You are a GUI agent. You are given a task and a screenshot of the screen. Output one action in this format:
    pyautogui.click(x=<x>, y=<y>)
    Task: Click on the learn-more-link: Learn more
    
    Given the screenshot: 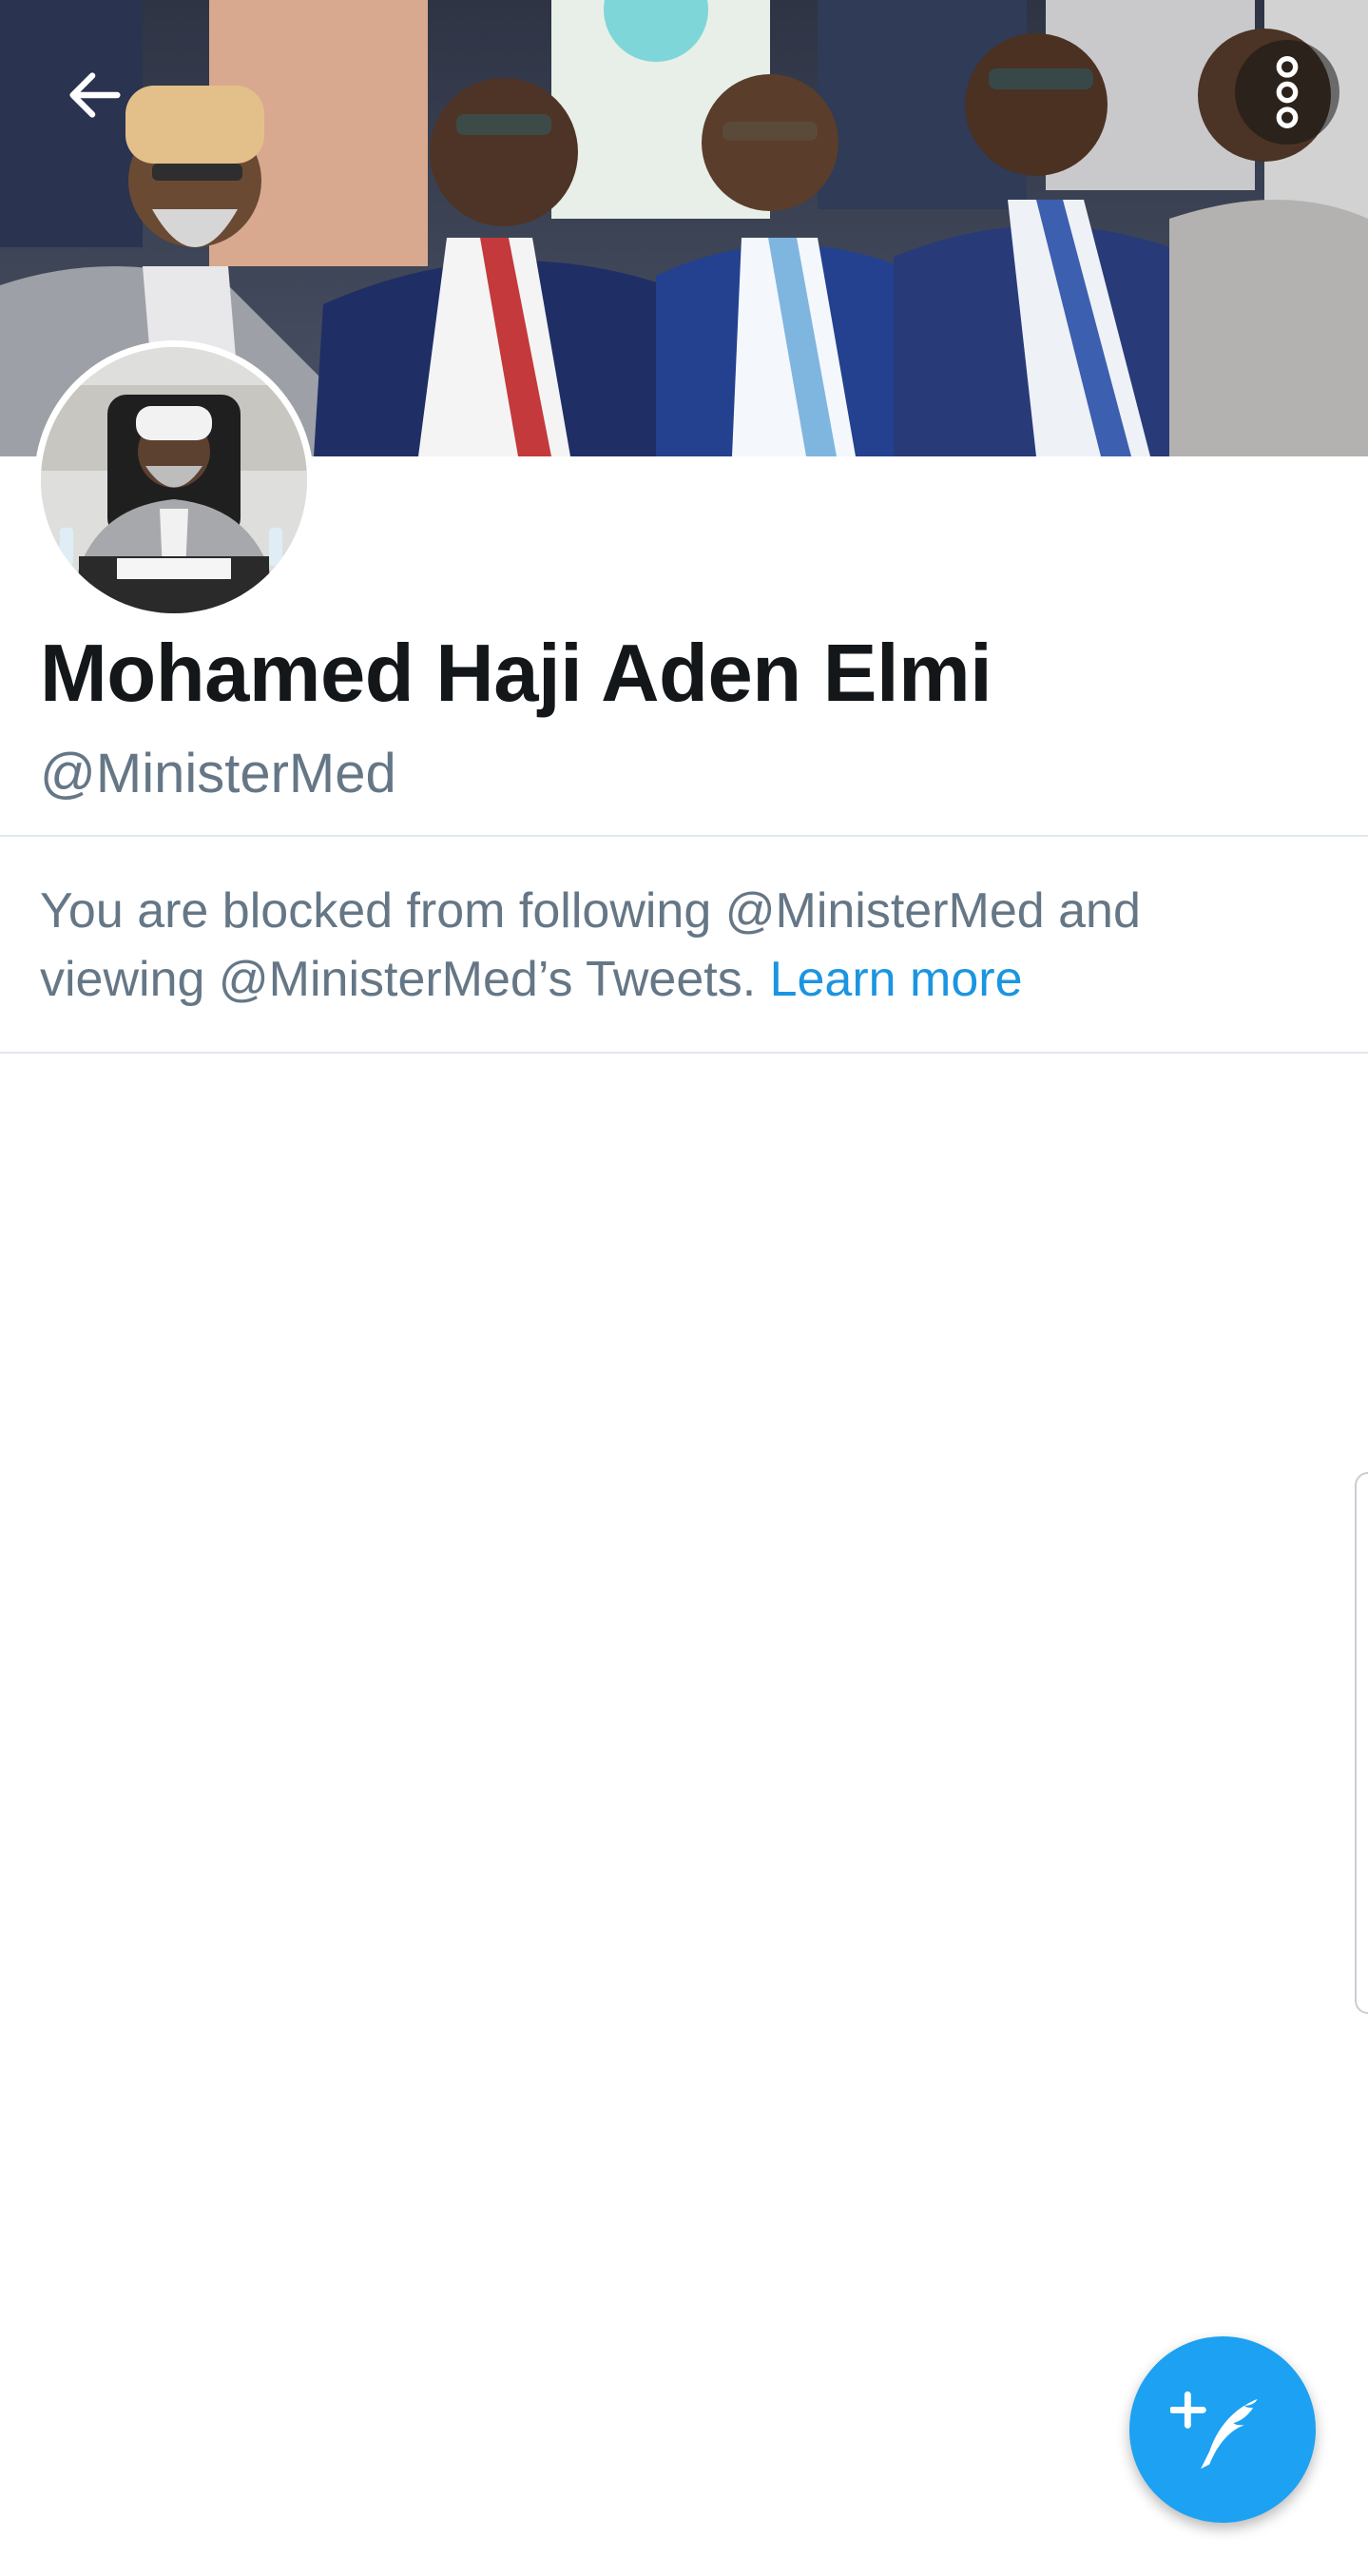 What is the action you would take?
    pyautogui.click(x=896, y=979)
    